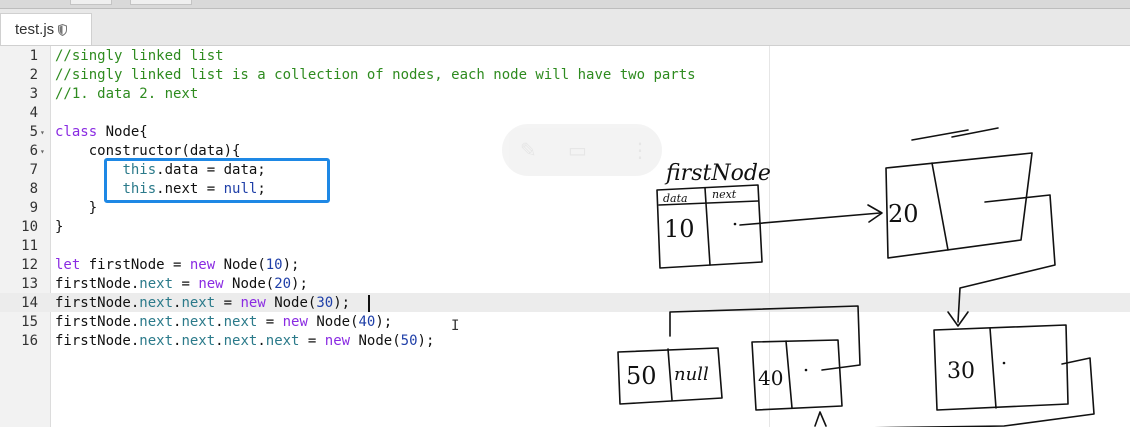  What do you see at coordinates (691, 374) in the screenshot?
I see `node-null-label: null` at bounding box center [691, 374].